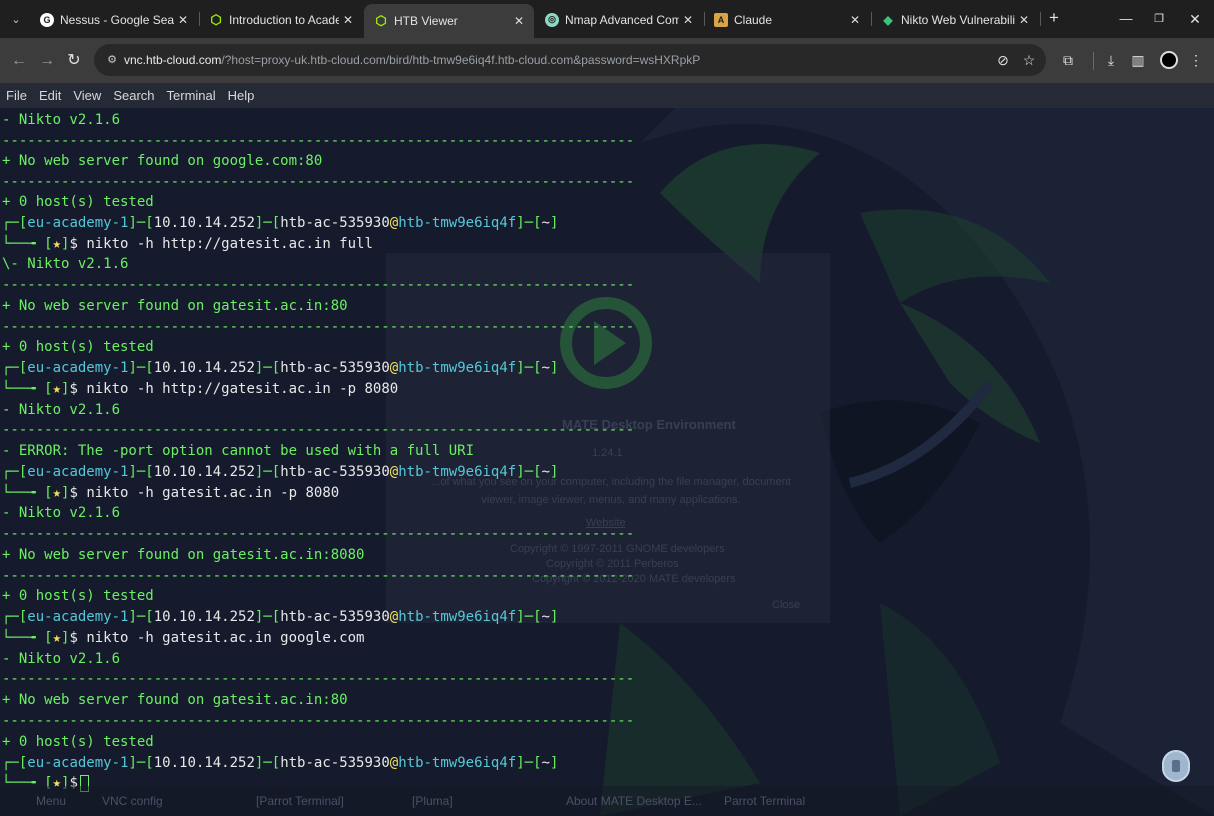  Describe the element at coordinates (426, 21) in the screenshot. I see `tab-title: HTB Viewer` at that location.